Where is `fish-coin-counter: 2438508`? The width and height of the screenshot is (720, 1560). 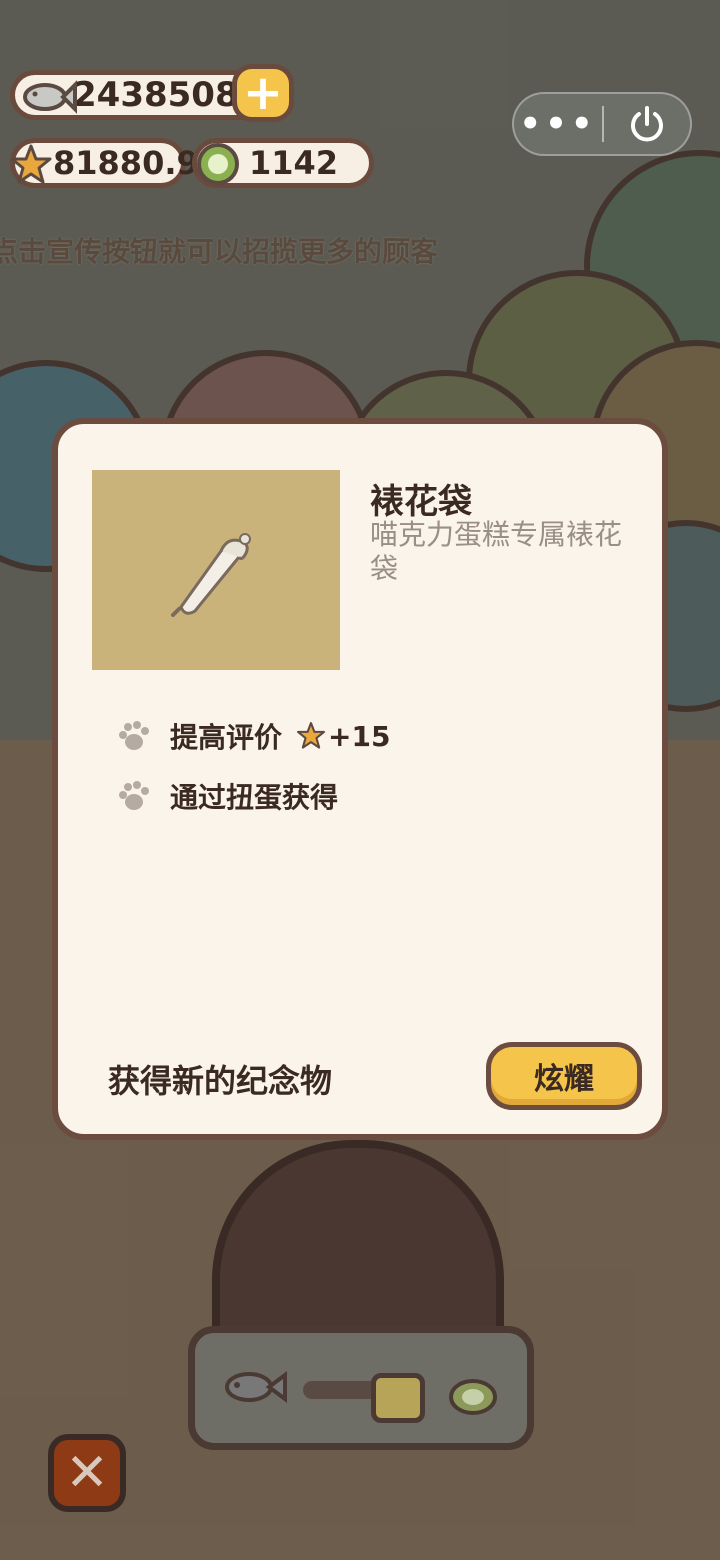
fish-coin-counter: 2438508 is located at coordinates (140, 95).